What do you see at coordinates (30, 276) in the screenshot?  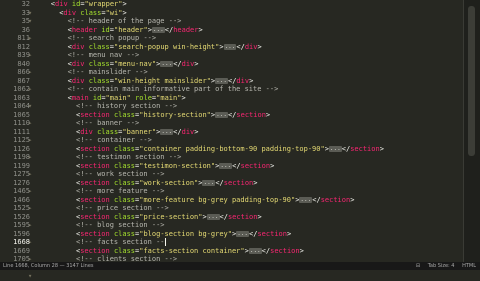 I see `fold-arrow-icon: ▾` at bounding box center [30, 276].